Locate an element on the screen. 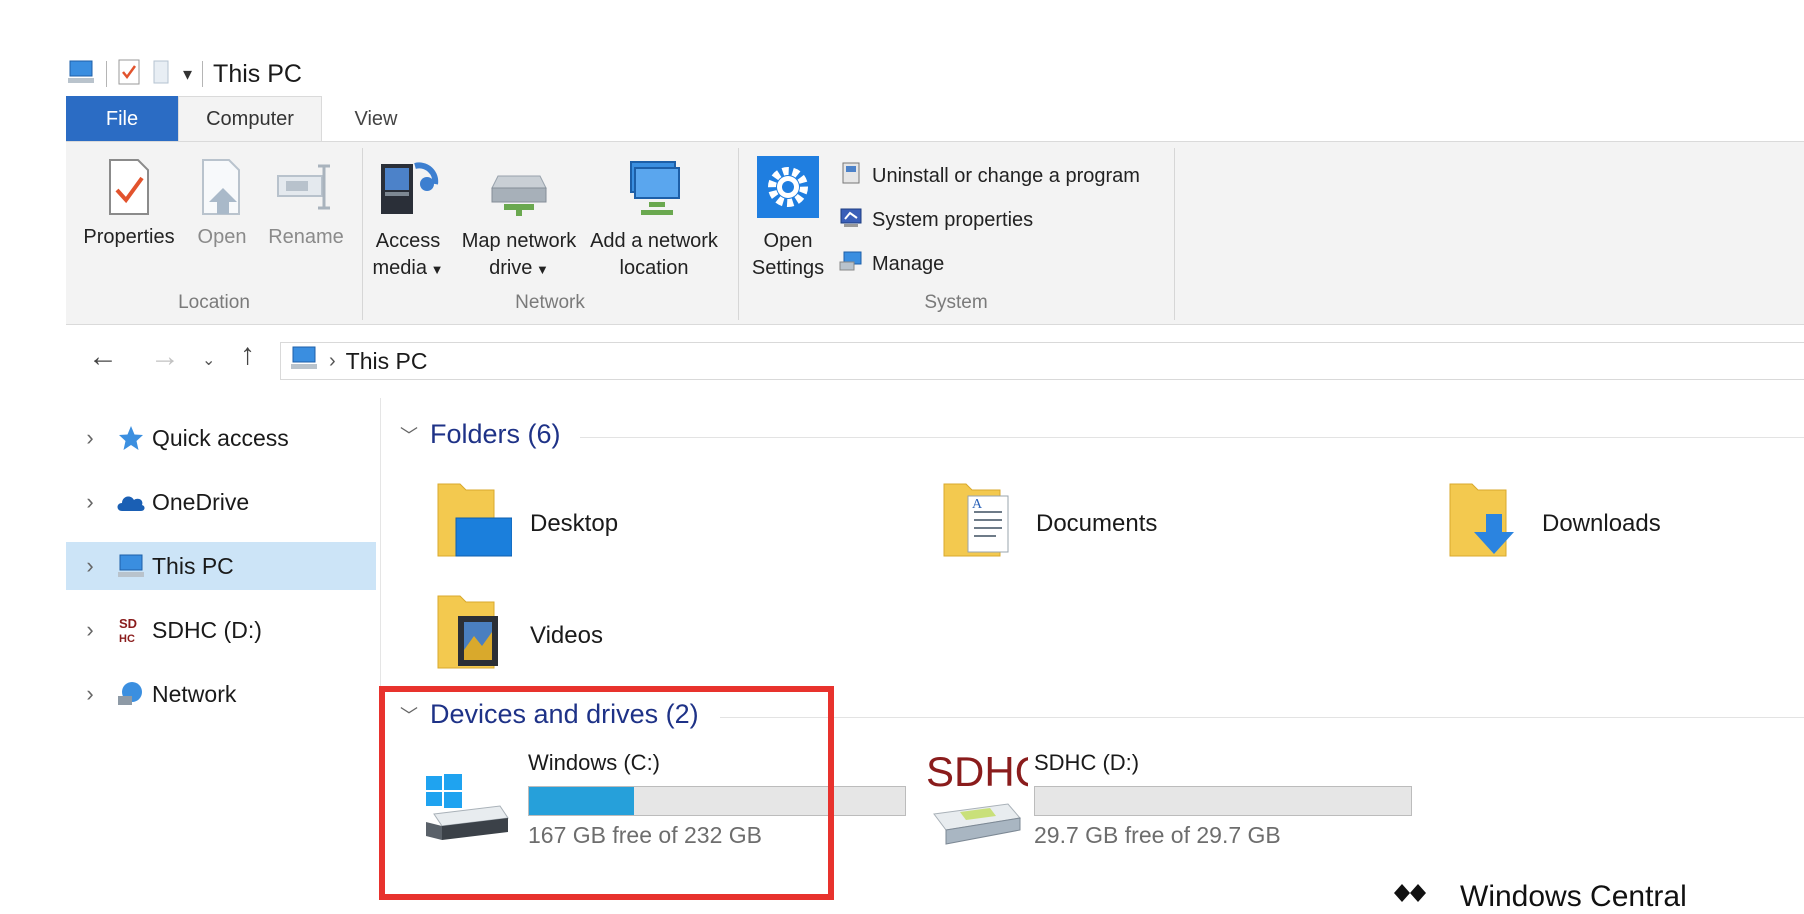 The width and height of the screenshot is (1804, 914). highlight-box is located at coordinates (606, 793).